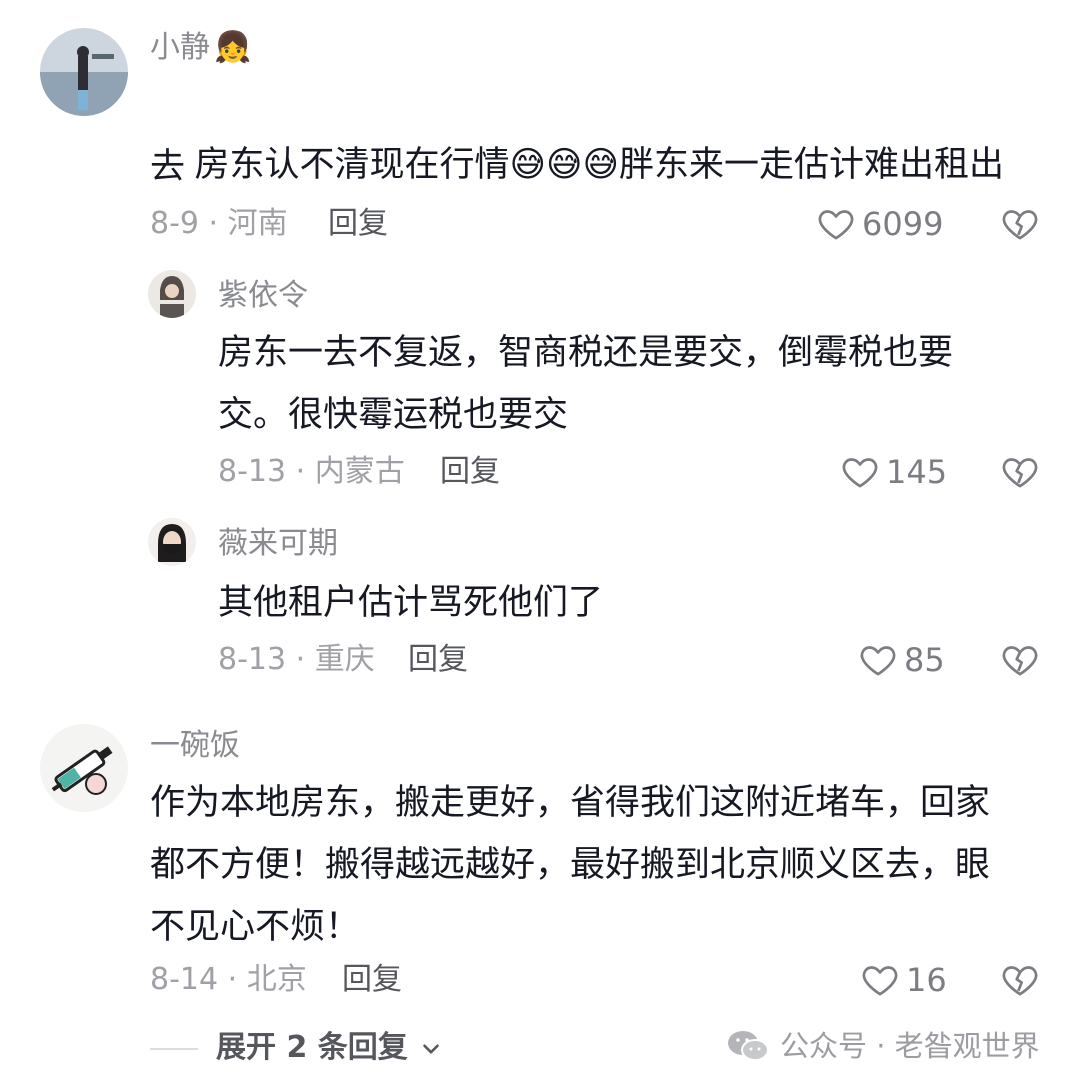 This screenshot has height=1088, width=1080. What do you see at coordinates (219, 223) in the screenshot?
I see `comment-meta: 8-9 · 河南` at bounding box center [219, 223].